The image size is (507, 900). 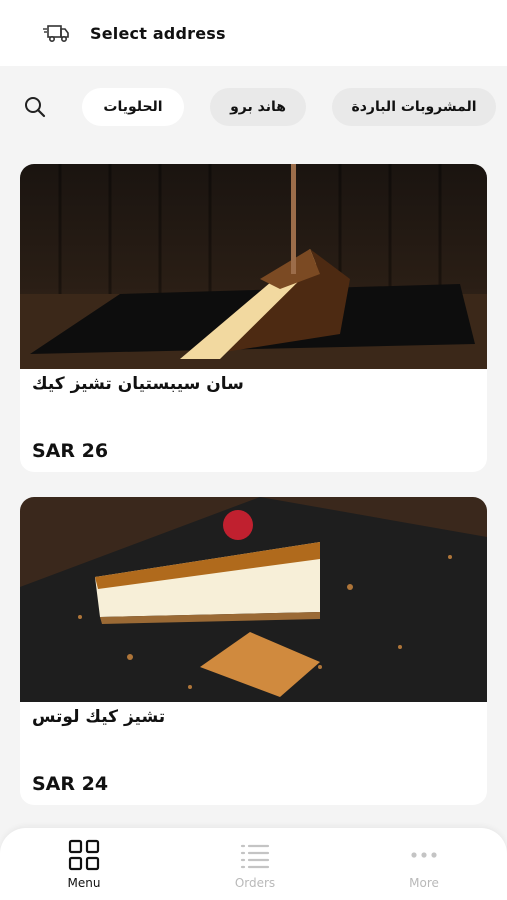 I want to click on category-bar: الحلويات هاند برو المشروبات الباردة, so click(x=253, y=106).